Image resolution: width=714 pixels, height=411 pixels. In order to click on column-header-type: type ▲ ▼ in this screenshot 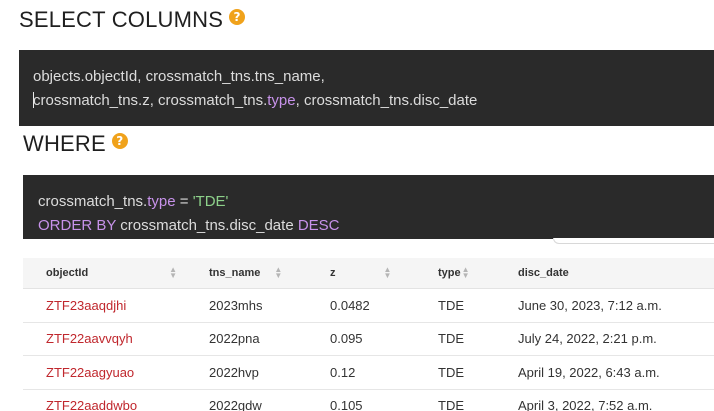, I will do `click(455, 273)`.